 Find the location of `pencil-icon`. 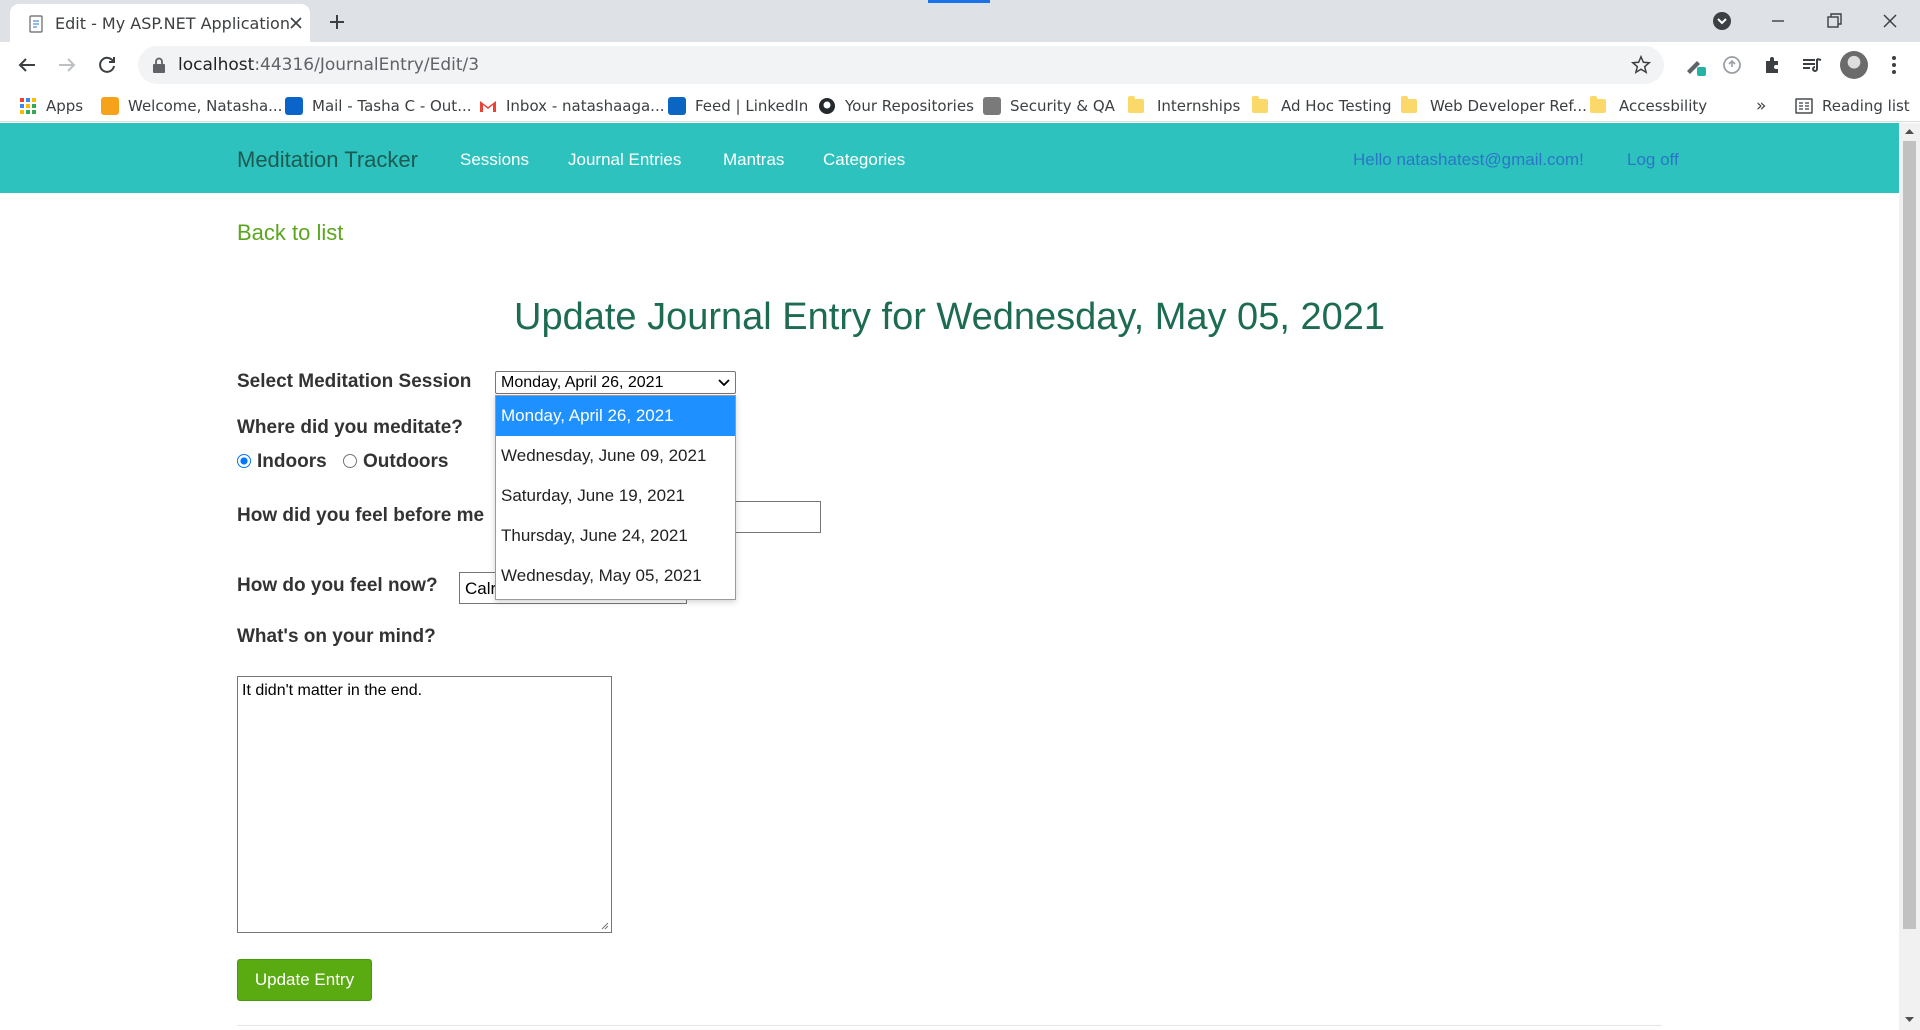

pencil-icon is located at coordinates (110, 106).